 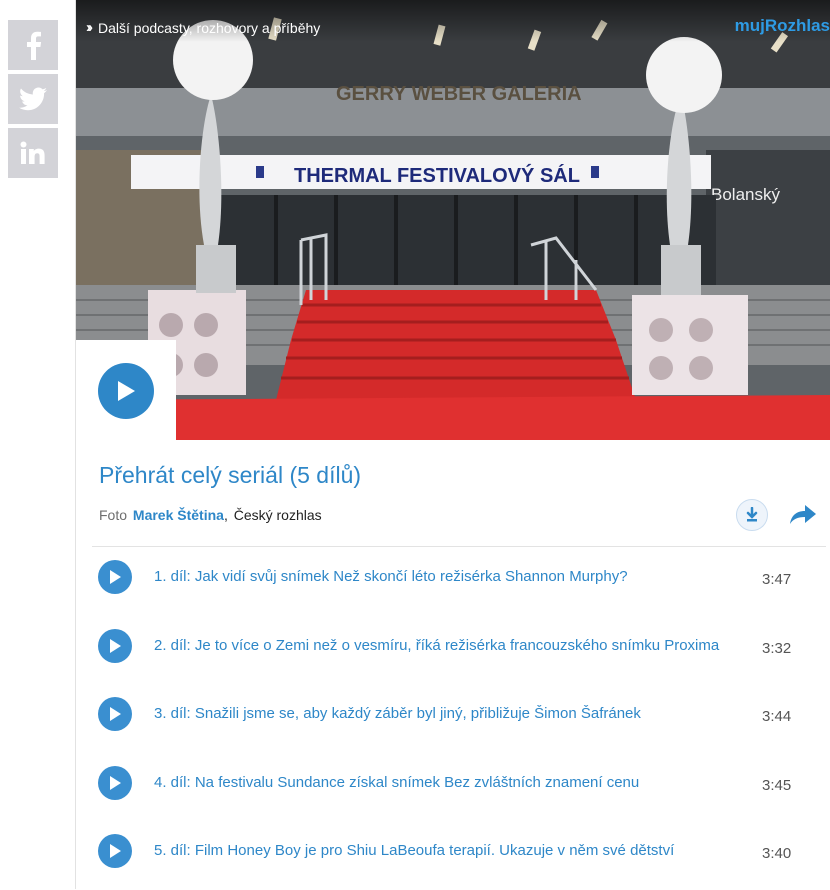 I want to click on episode-duration: 3:44, so click(x=777, y=716).